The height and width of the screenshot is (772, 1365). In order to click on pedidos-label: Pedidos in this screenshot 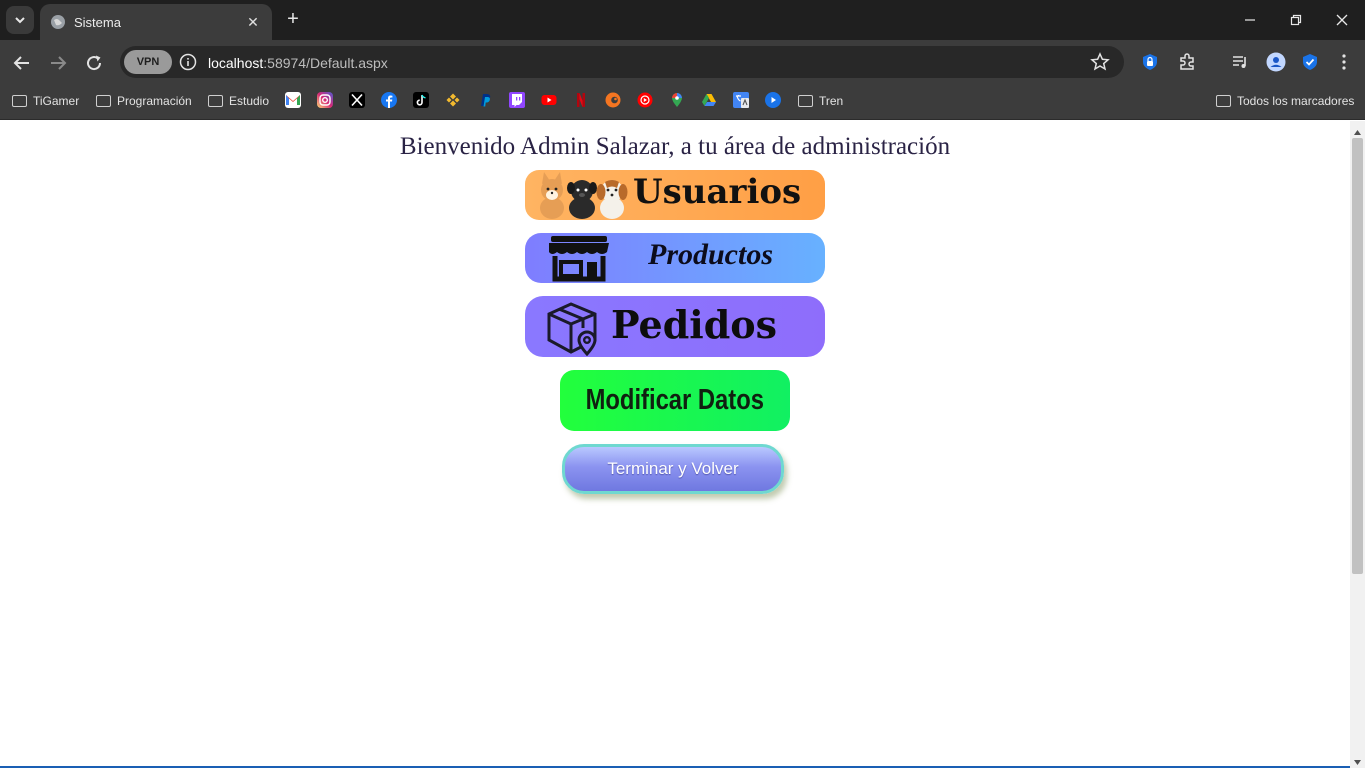, I will do `click(694, 324)`.